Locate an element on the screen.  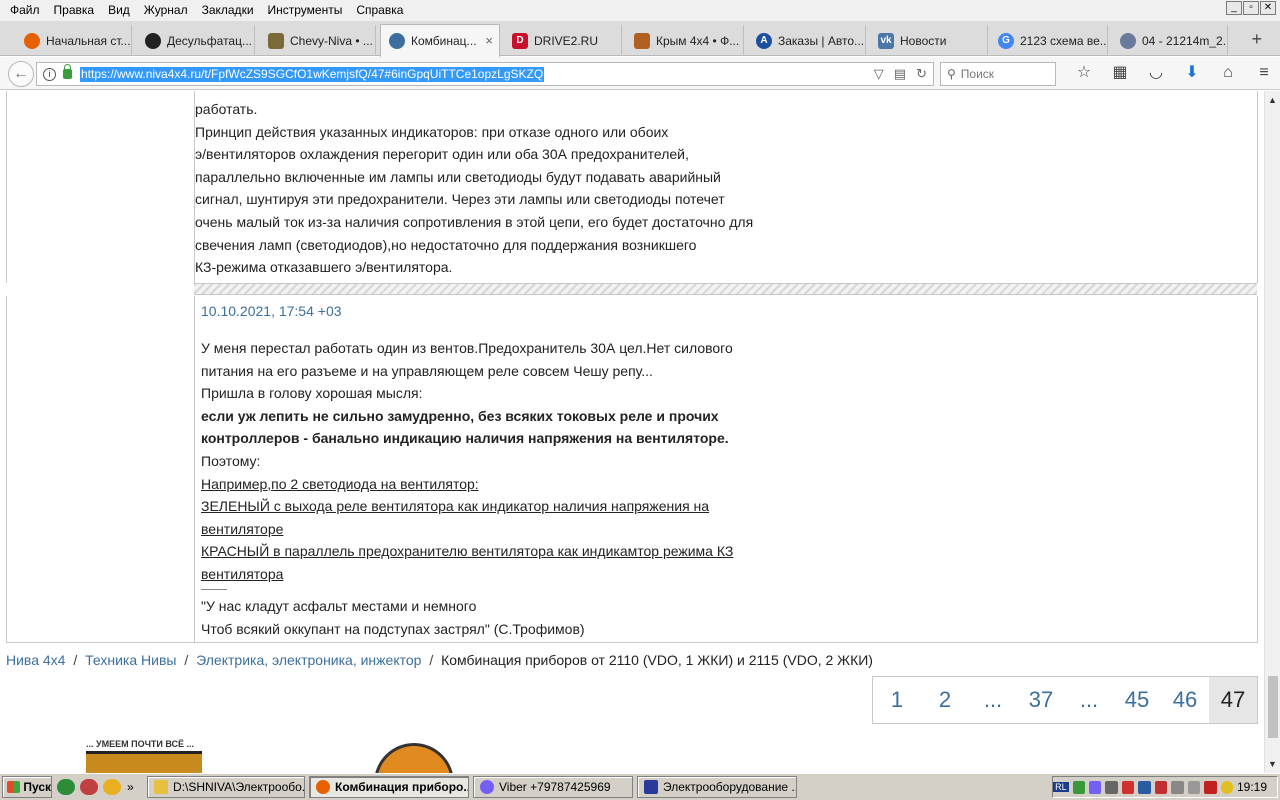
page-current: 47 is located at coordinates (1233, 700).